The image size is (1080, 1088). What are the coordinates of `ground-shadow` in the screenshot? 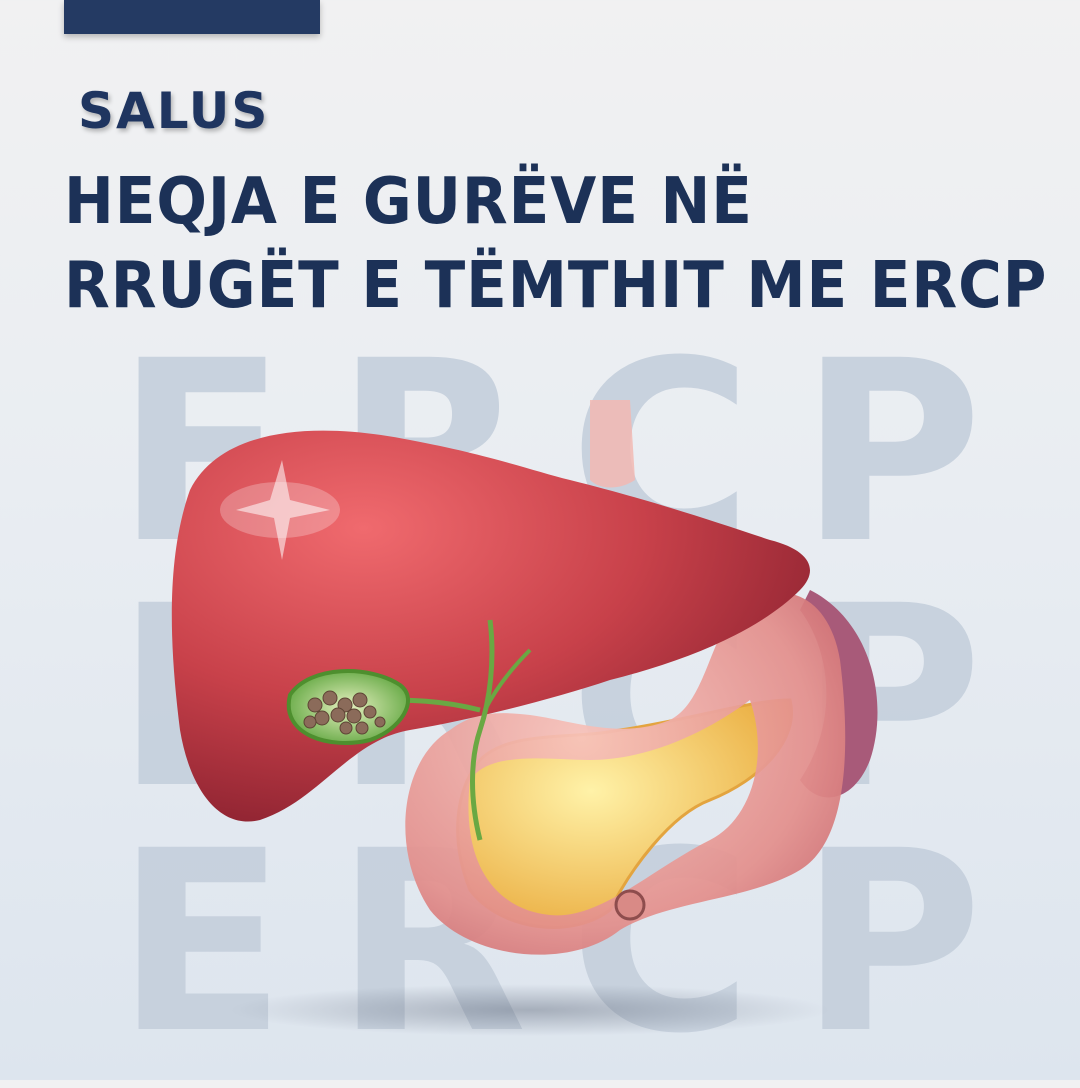 It's located at (530, 1010).